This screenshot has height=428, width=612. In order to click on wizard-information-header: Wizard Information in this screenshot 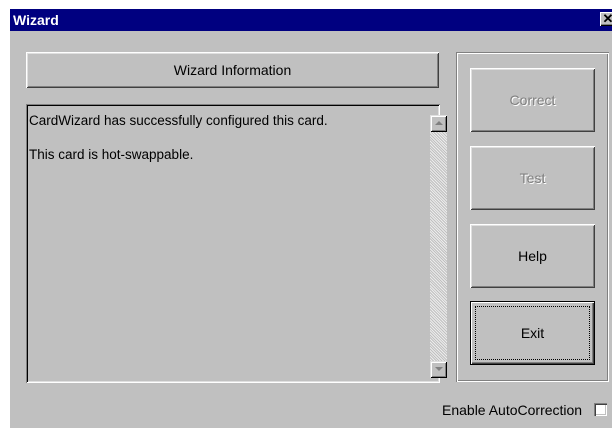, I will do `click(232, 70)`.